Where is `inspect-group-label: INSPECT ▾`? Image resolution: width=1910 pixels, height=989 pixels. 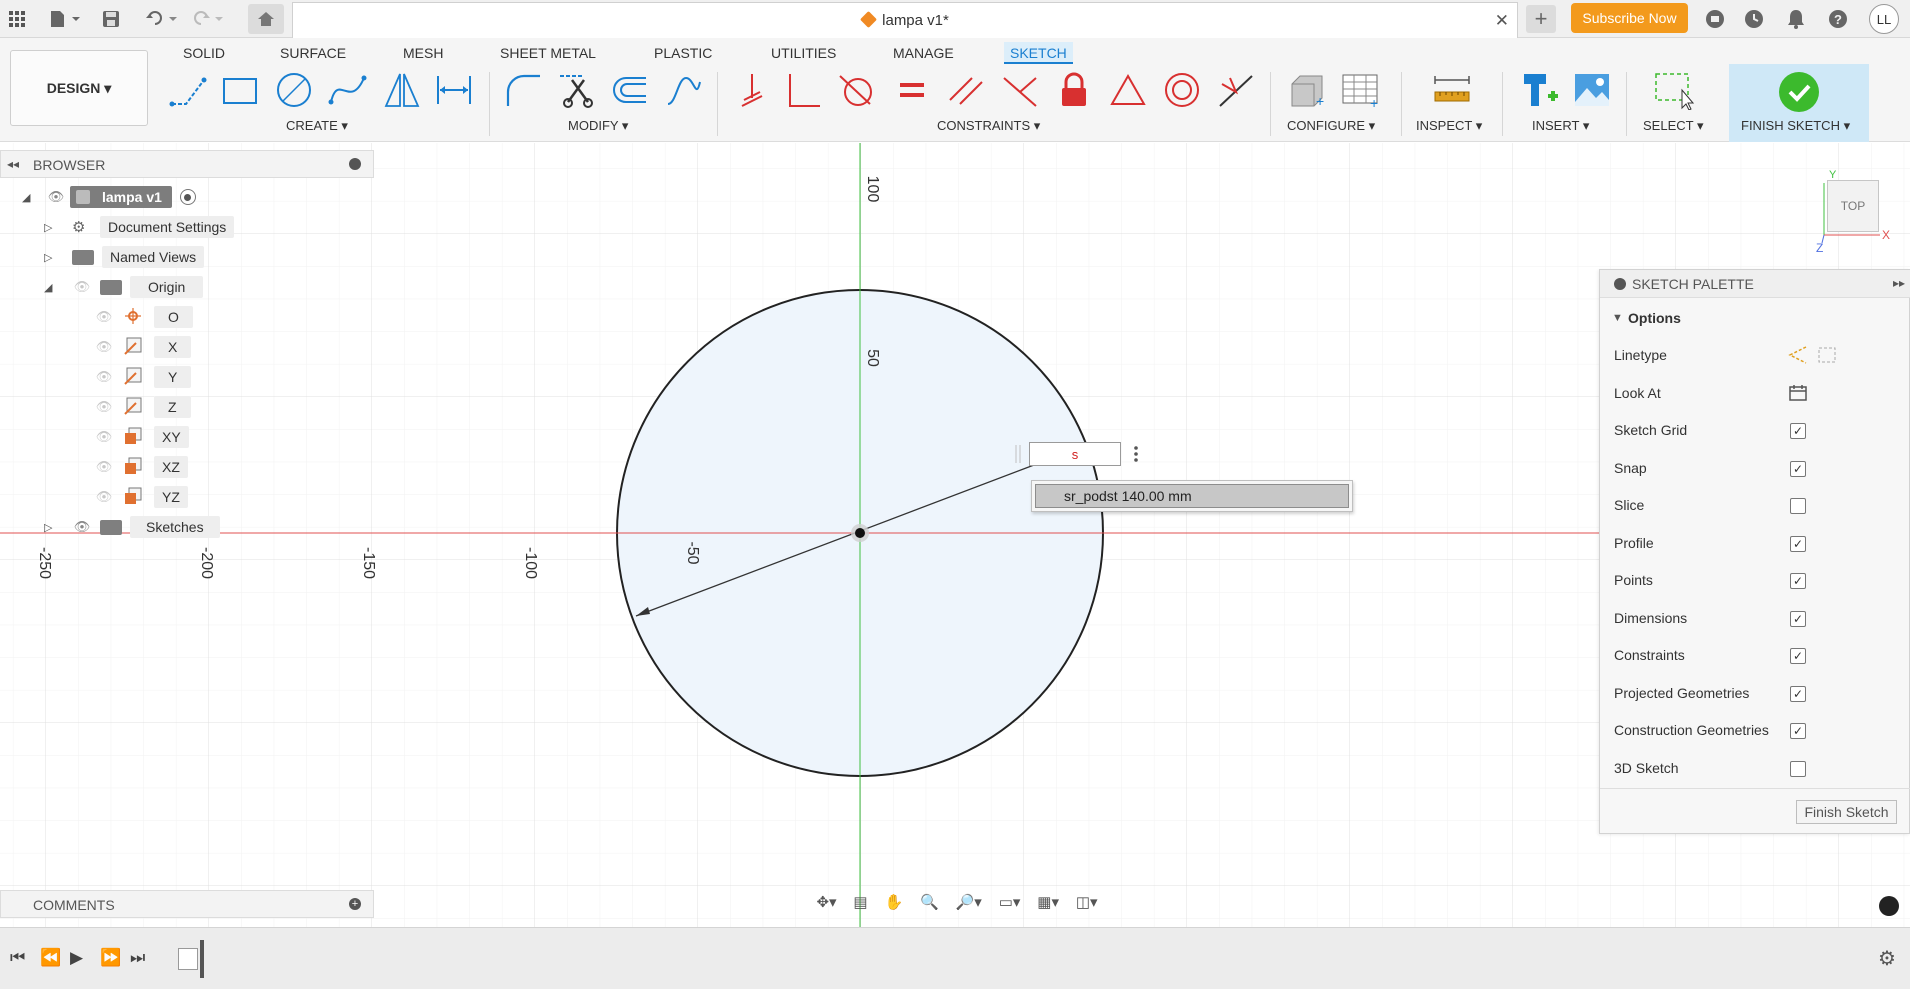 inspect-group-label: INSPECT ▾ is located at coordinates (1449, 126).